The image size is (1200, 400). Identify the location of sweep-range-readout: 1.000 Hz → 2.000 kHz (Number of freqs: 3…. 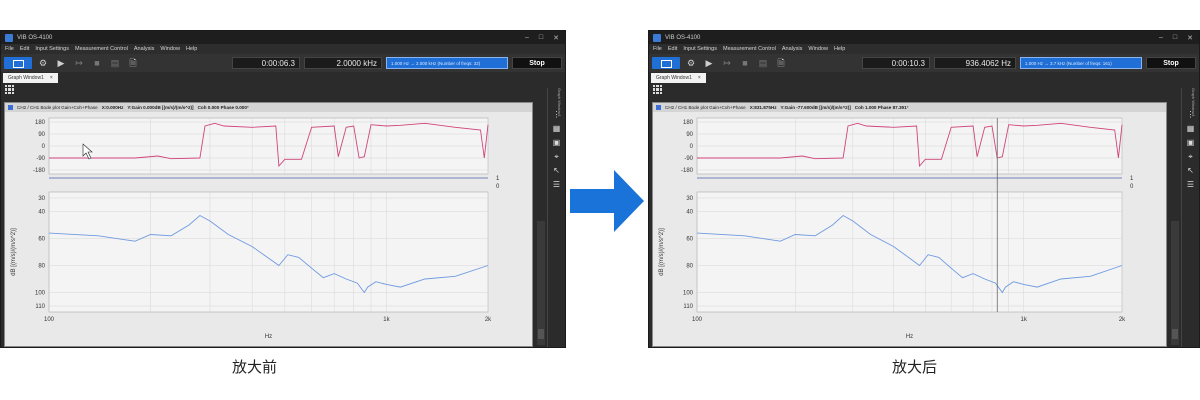
(447, 63).